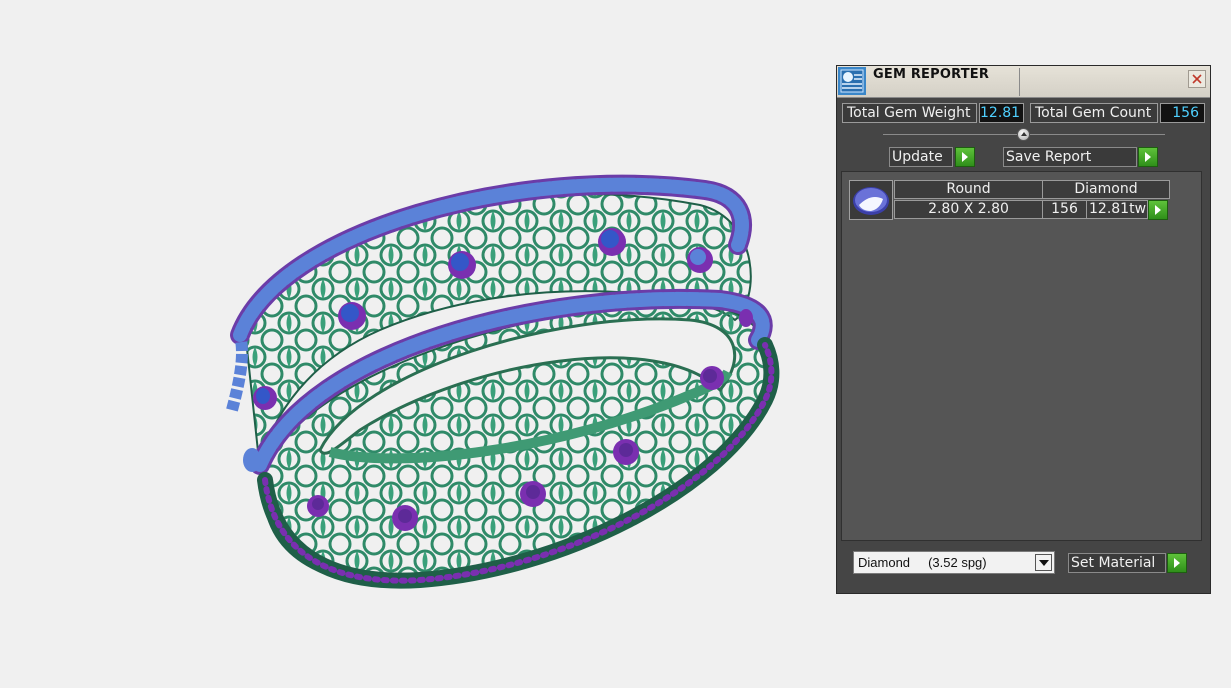  What do you see at coordinates (909, 113) in the screenshot?
I see `total-gem-weight-label: Total Gem Weight` at bounding box center [909, 113].